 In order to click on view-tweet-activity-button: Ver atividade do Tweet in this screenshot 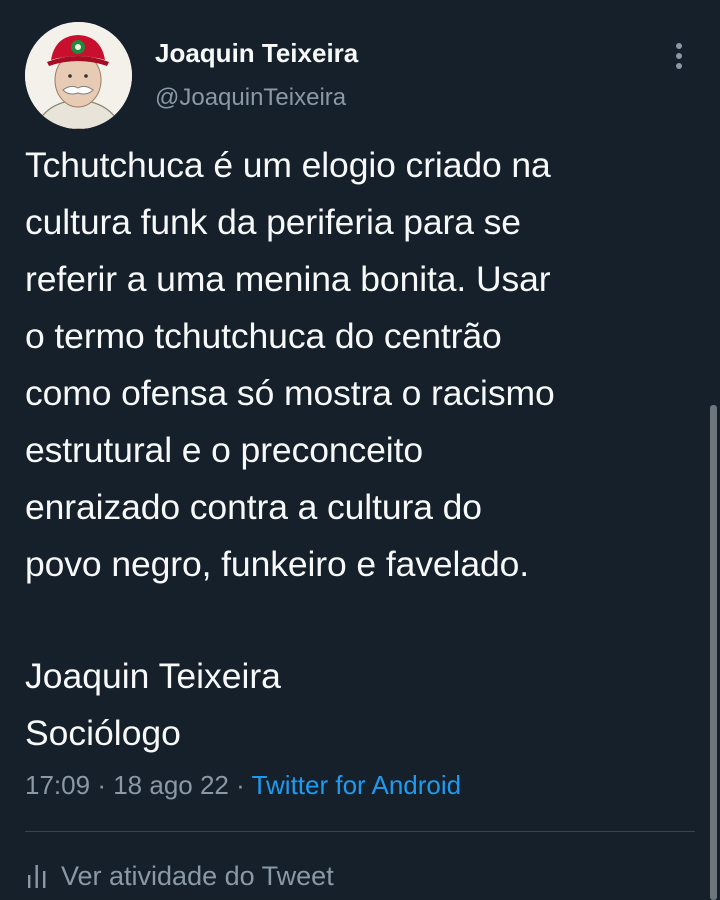, I will do `click(179, 876)`.